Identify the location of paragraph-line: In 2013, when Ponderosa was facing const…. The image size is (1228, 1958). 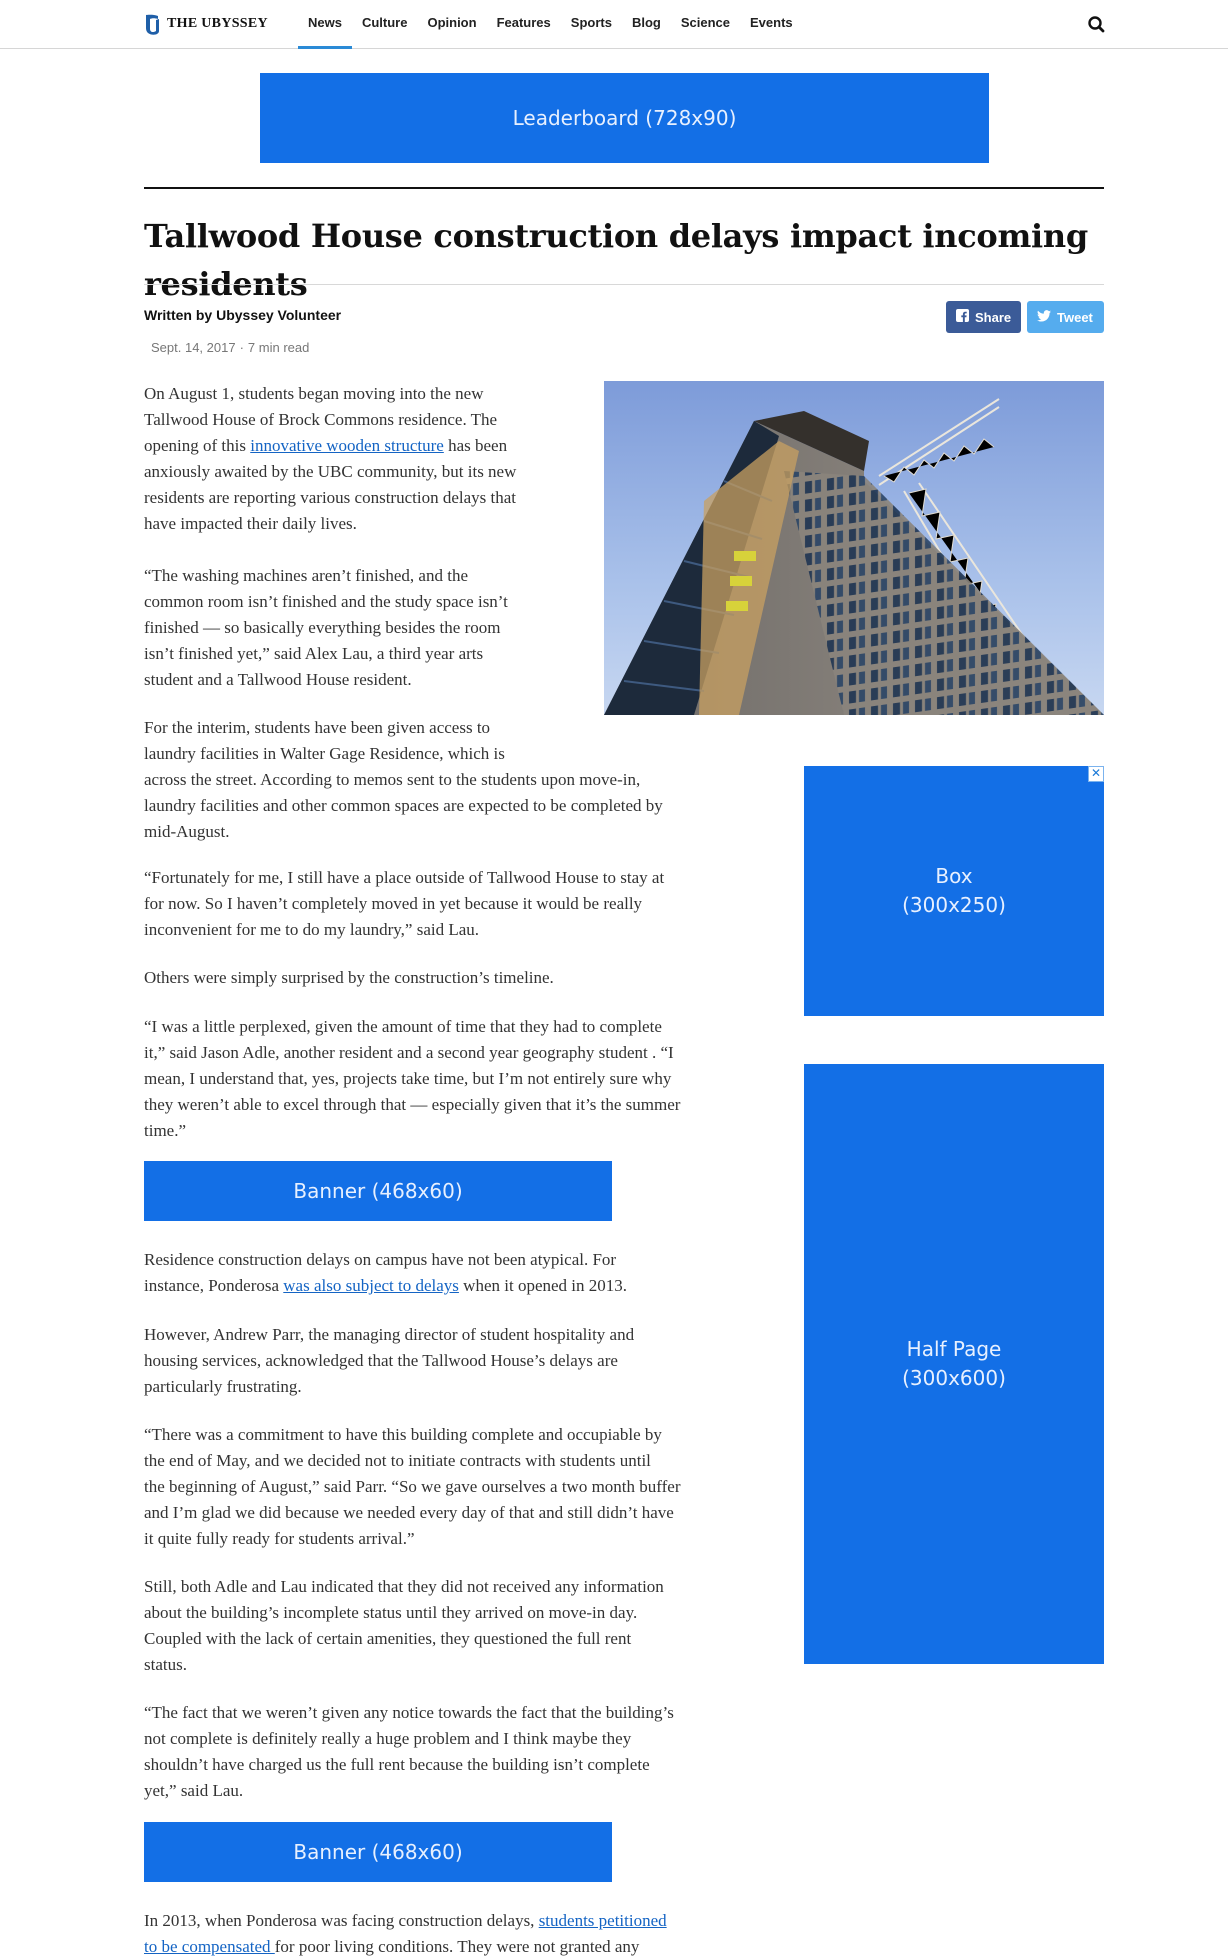
(405, 1921).